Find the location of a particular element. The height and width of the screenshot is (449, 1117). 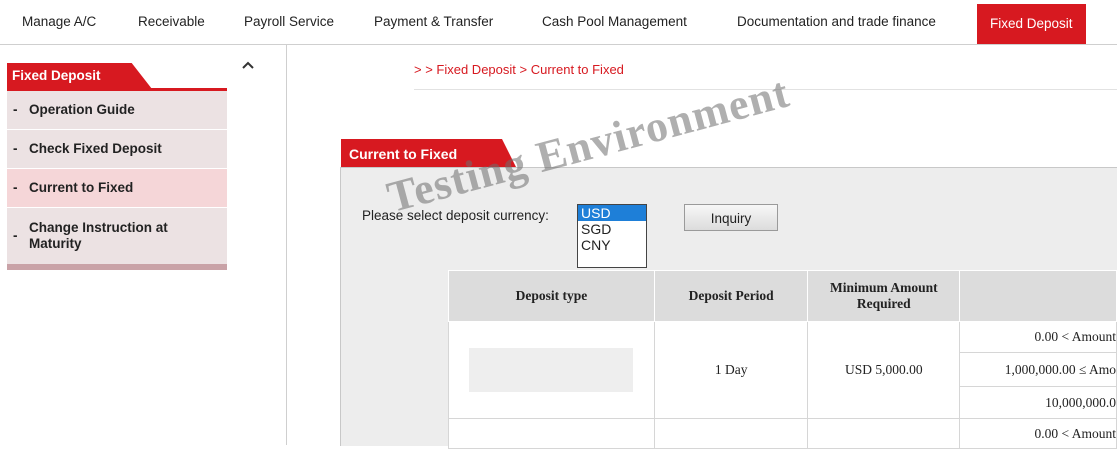

sidebar-header: Fixed Deposit is located at coordinates (79, 76).